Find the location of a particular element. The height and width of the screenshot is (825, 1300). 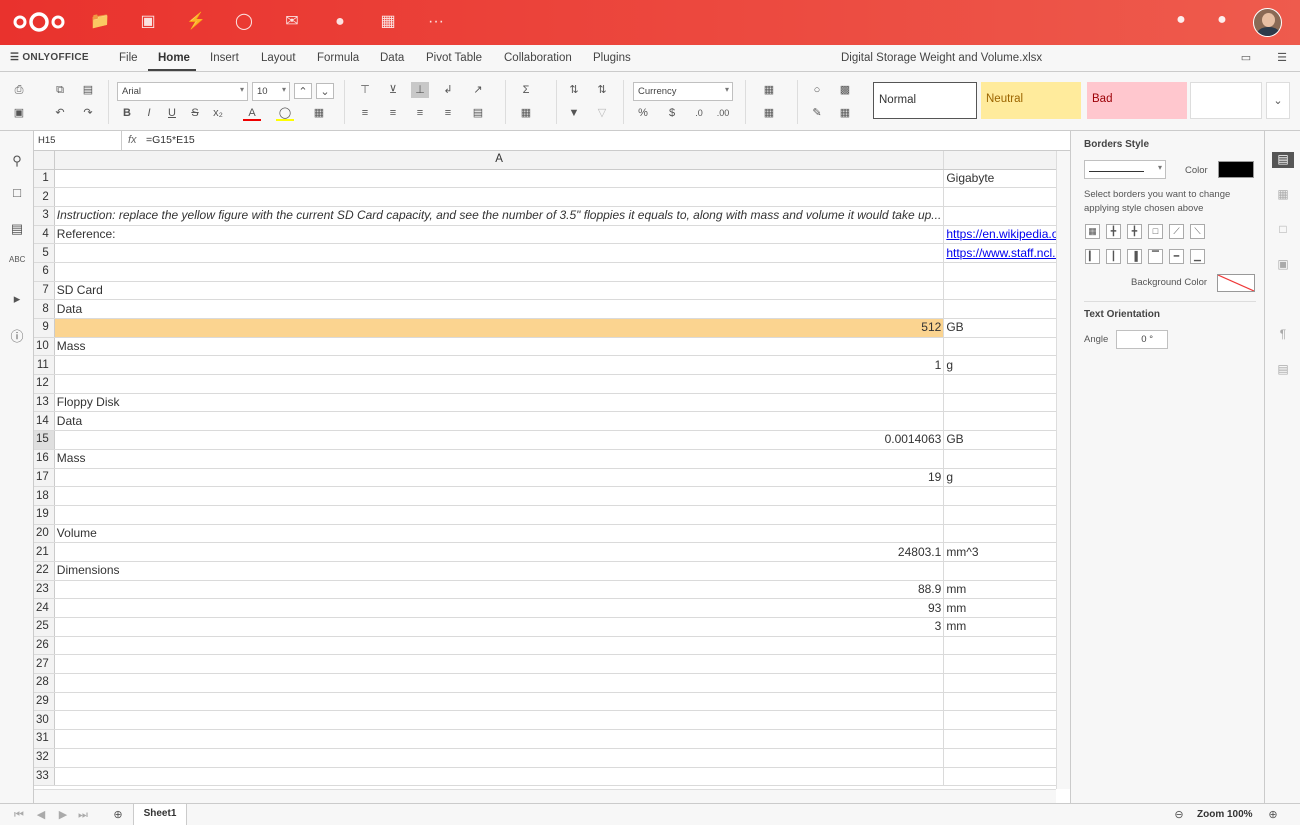

sort-ascending-icon: ⇅ is located at coordinates (574, 90).